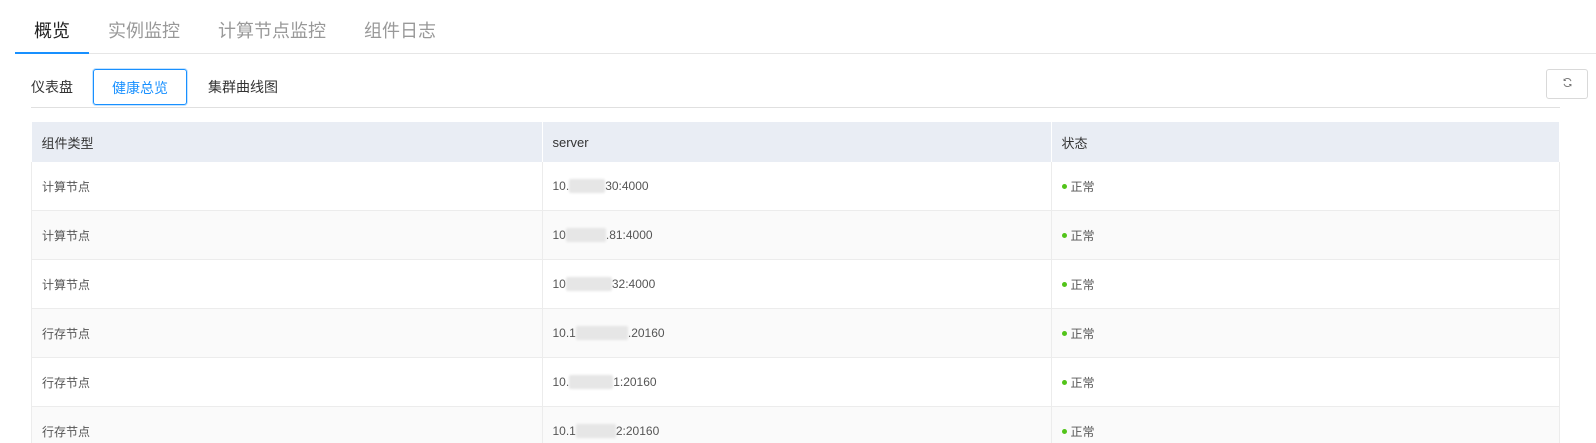  Describe the element at coordinates (400, 27) in the screenshot. I see `tab-component-logs: 组件日志` at that location.